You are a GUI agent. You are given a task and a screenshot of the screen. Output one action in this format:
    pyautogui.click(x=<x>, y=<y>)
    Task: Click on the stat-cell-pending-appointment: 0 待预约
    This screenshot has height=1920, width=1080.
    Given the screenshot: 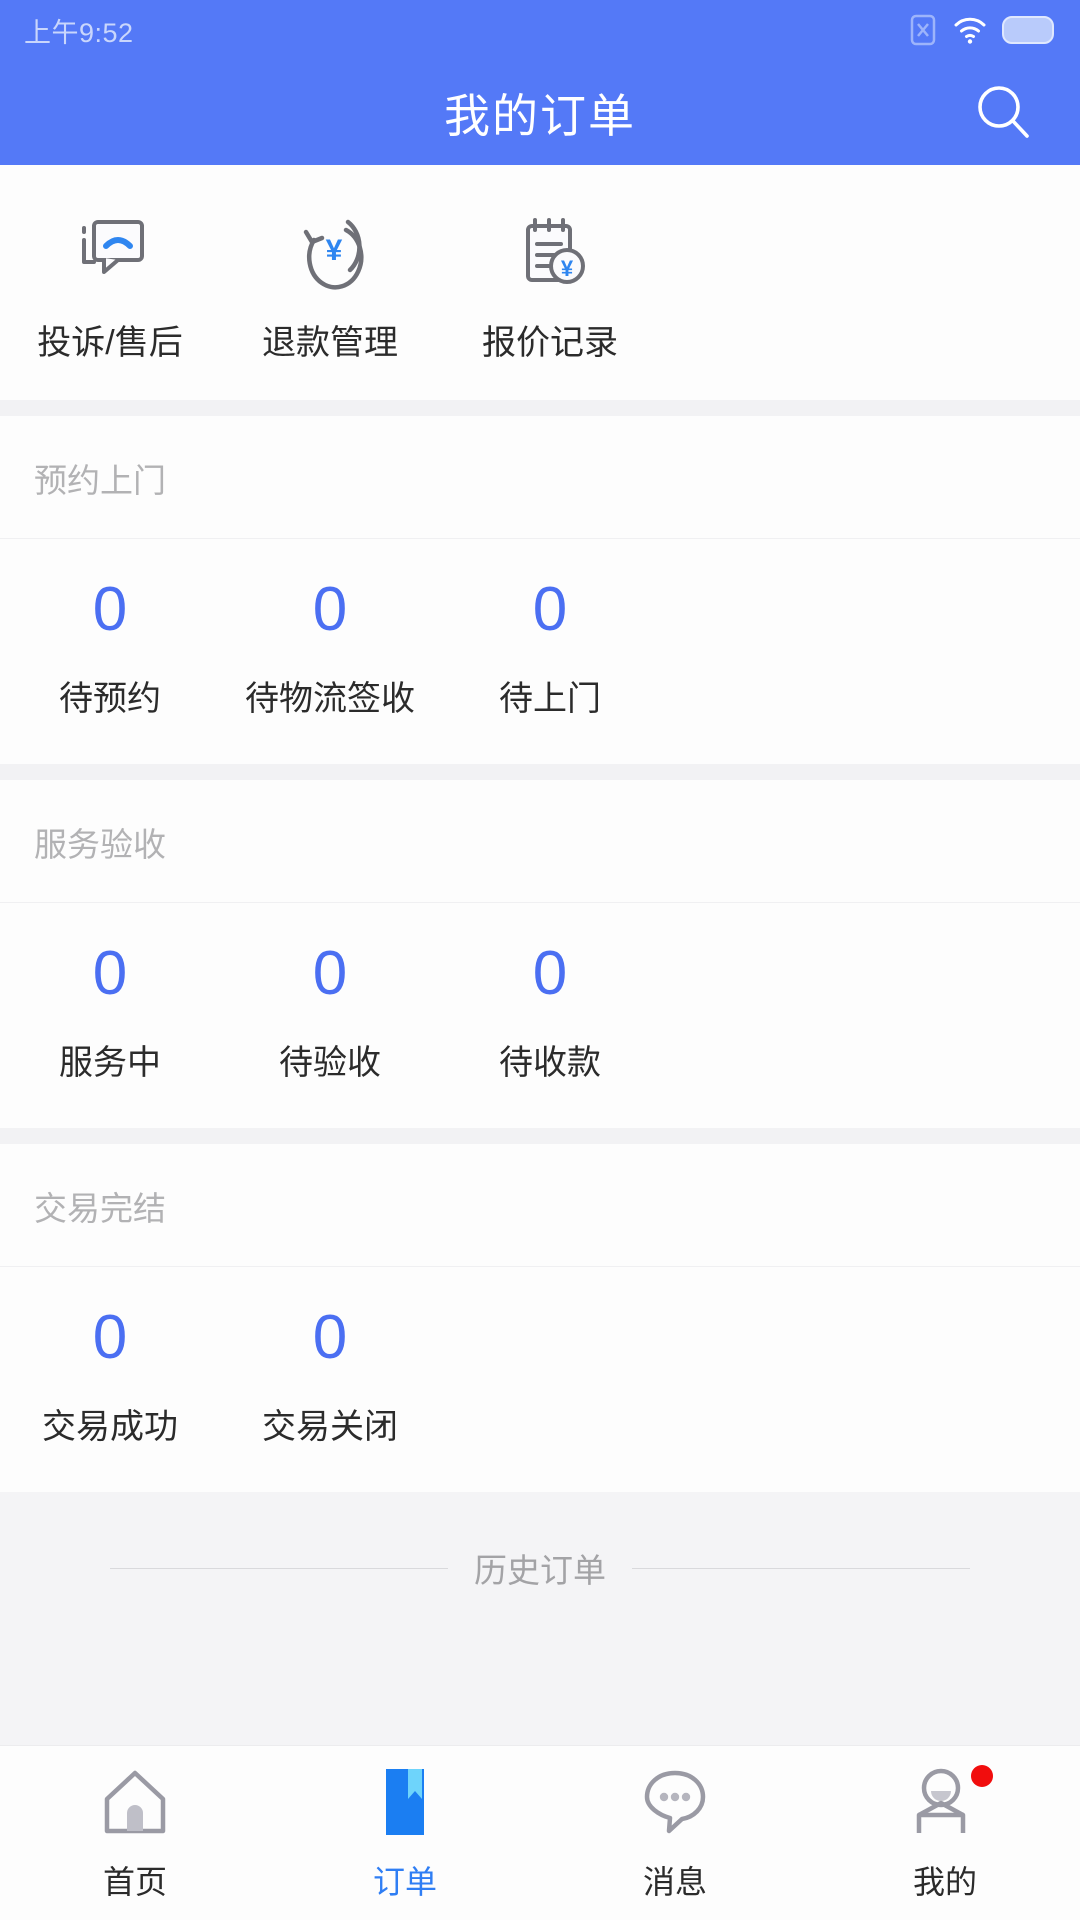 What is the action you would take?
    pyautogui.click(x=110, y=649)
    